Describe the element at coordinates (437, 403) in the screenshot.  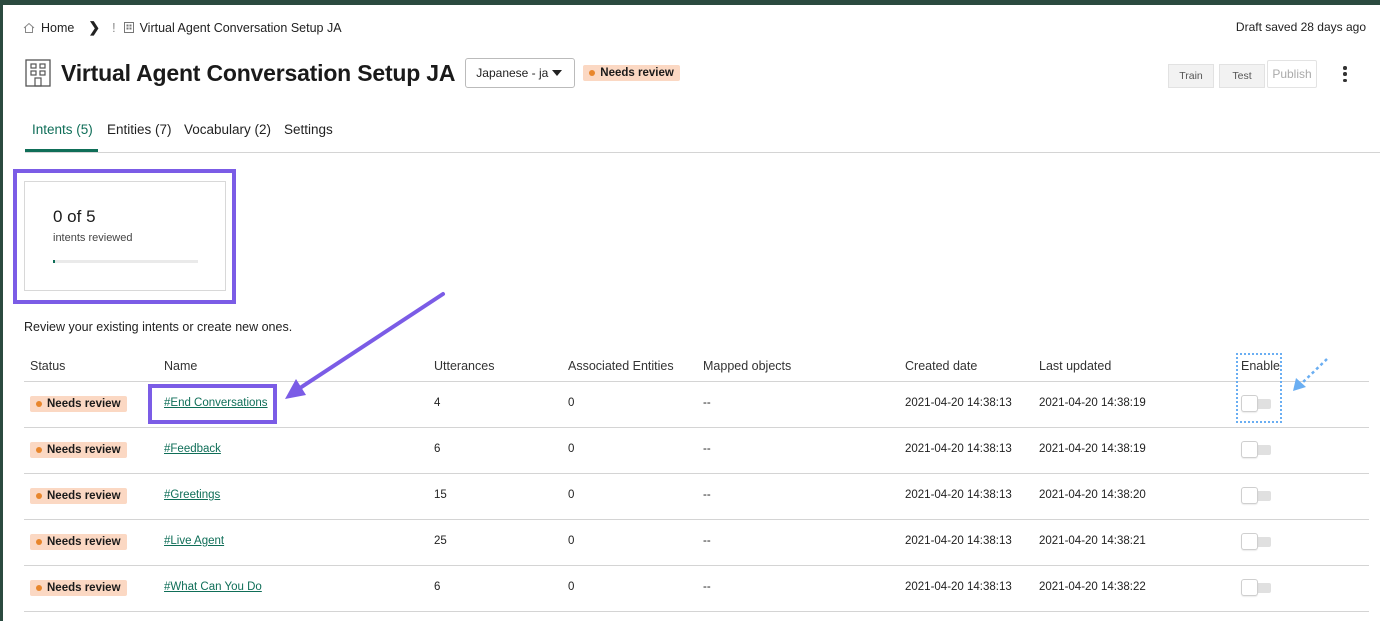
I see `utterances-value: 4` at that location.